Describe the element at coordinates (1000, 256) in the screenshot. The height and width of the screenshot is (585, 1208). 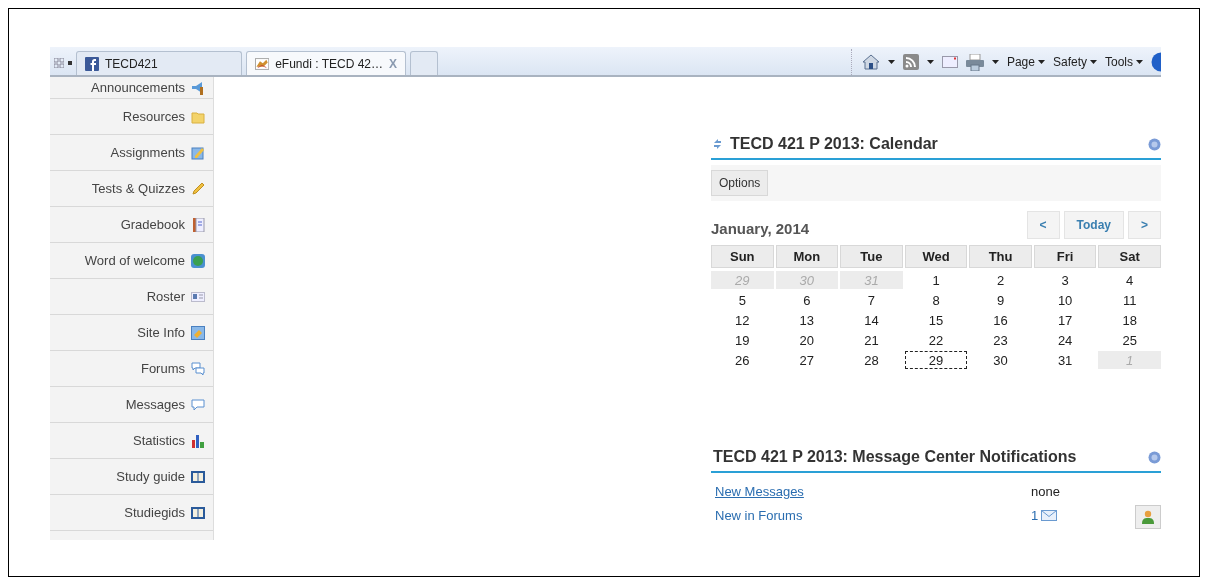
I see `weekday-header: Thu` at that location.